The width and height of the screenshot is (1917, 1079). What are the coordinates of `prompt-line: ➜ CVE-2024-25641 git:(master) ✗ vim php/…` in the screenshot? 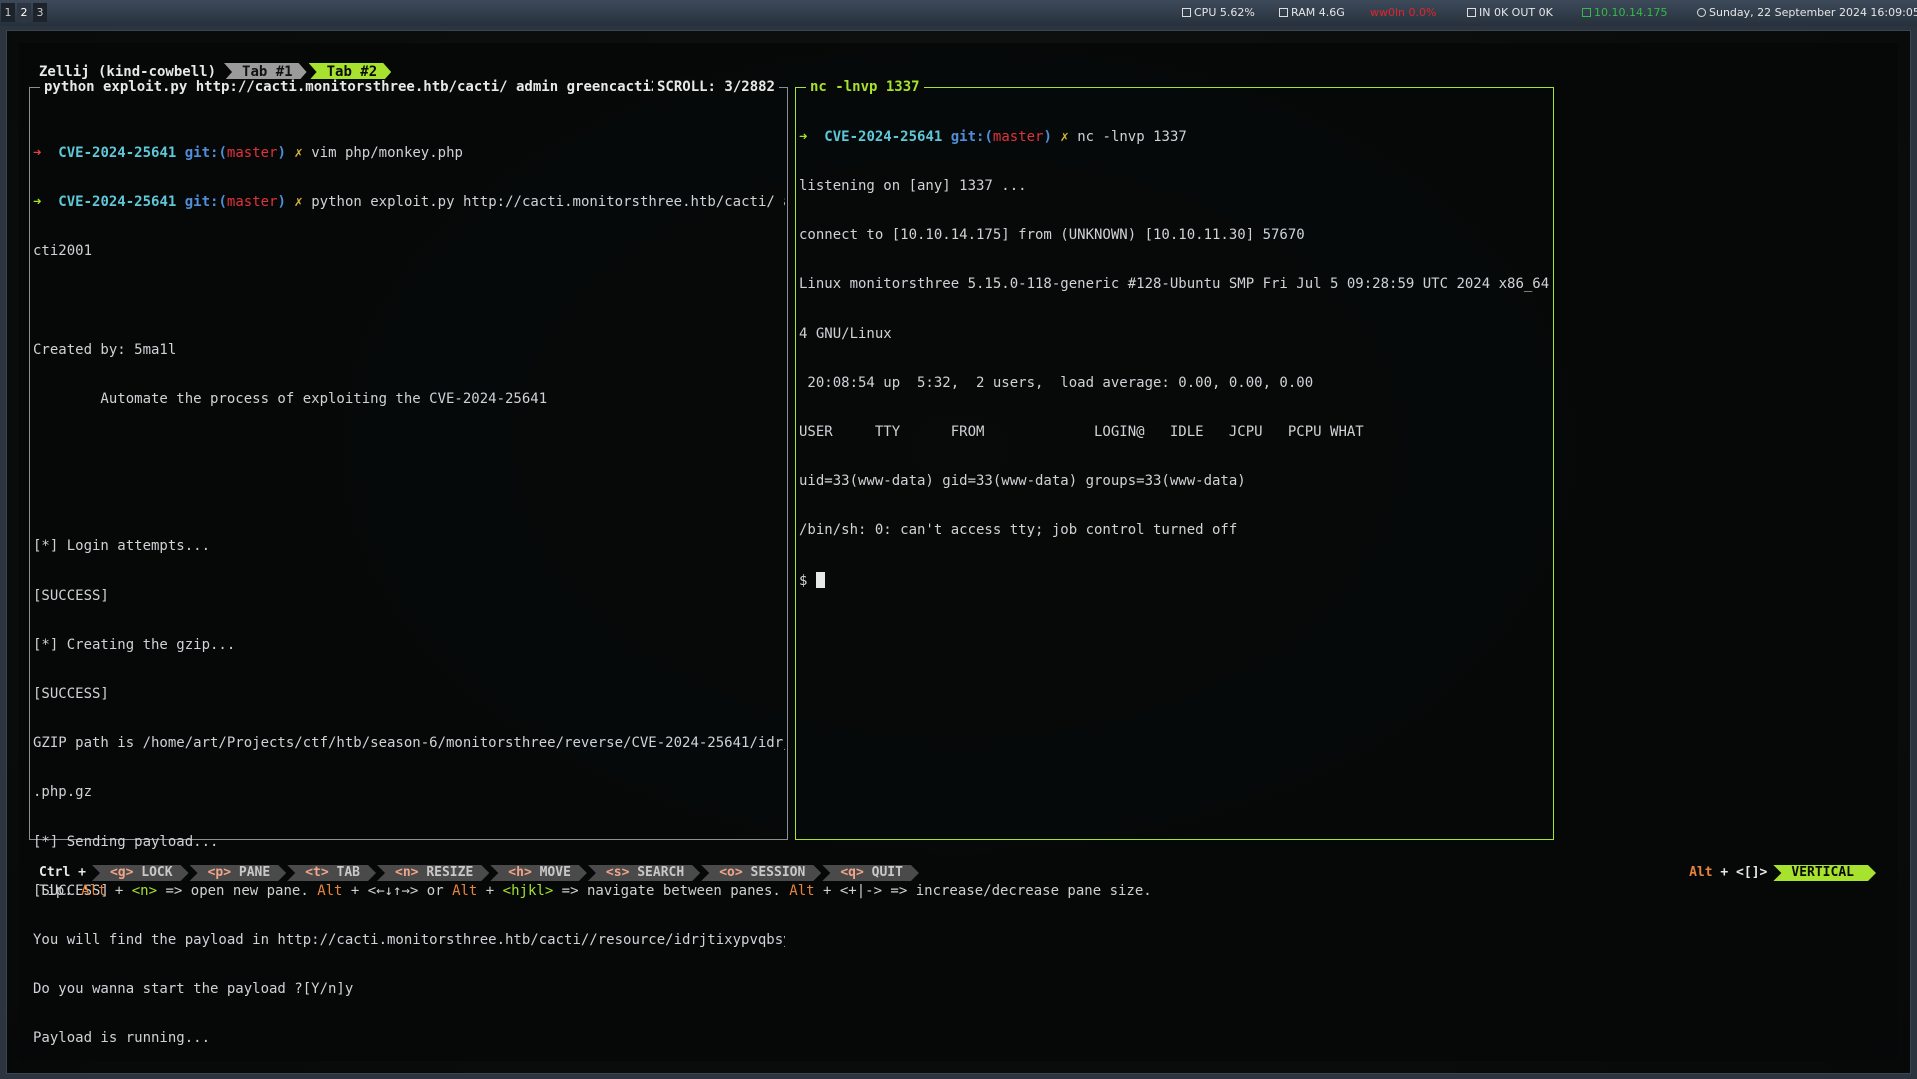 It's located at (409, 153).